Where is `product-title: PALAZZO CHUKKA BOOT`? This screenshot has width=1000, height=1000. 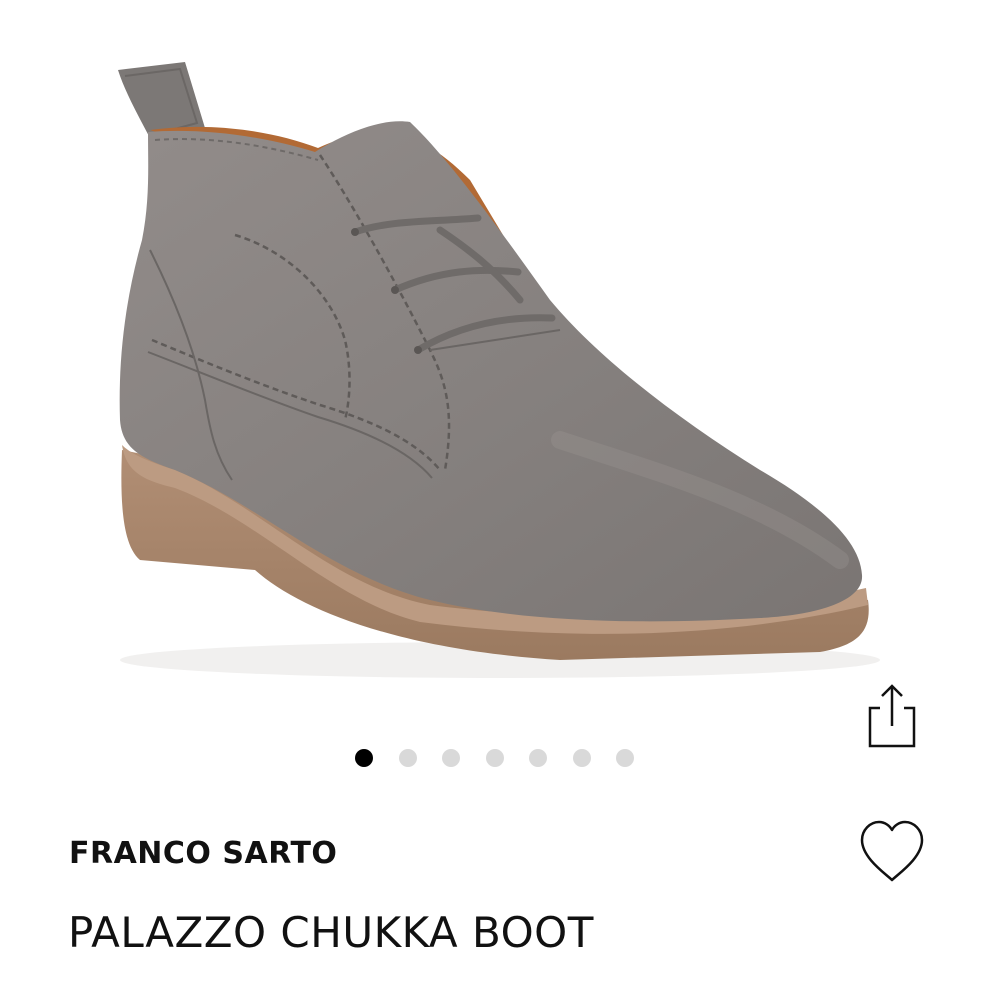
product-title: PALAZZO CHUKKA BOOT is located at coordinates (331, 932).